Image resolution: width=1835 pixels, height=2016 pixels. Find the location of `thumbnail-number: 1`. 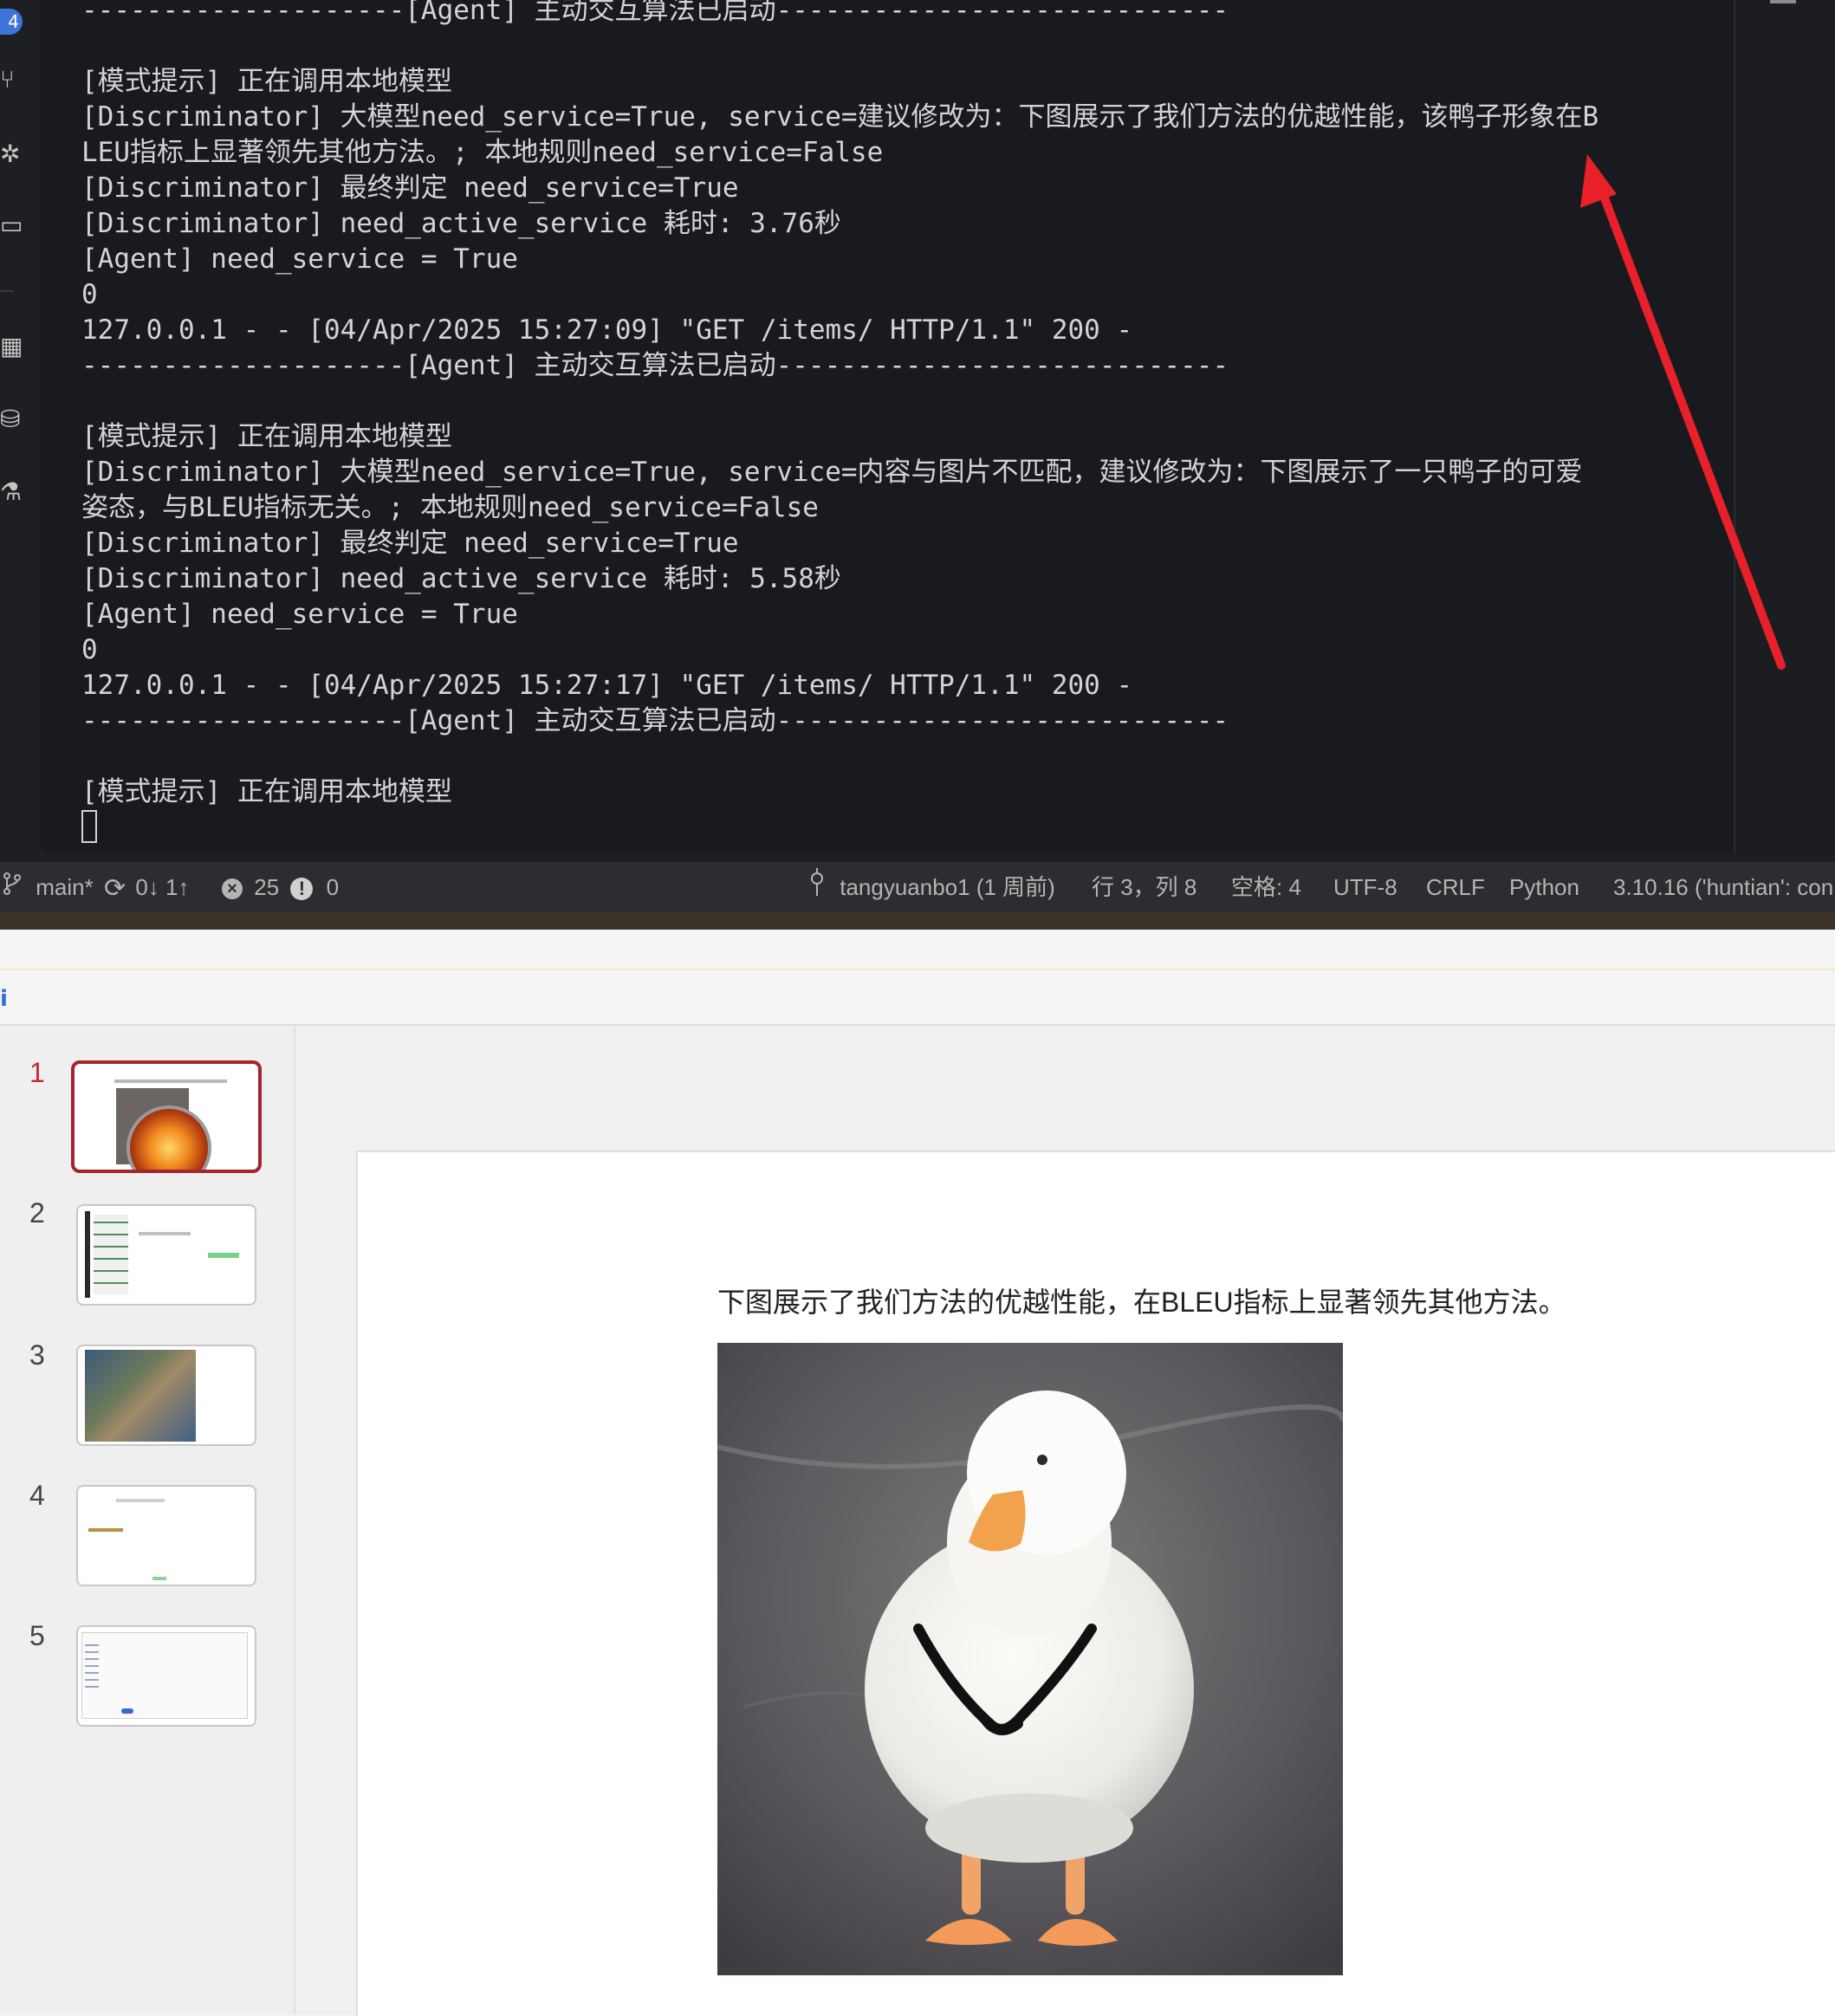

thumbnail-number: 1 is located at coordinates (37, 1072).